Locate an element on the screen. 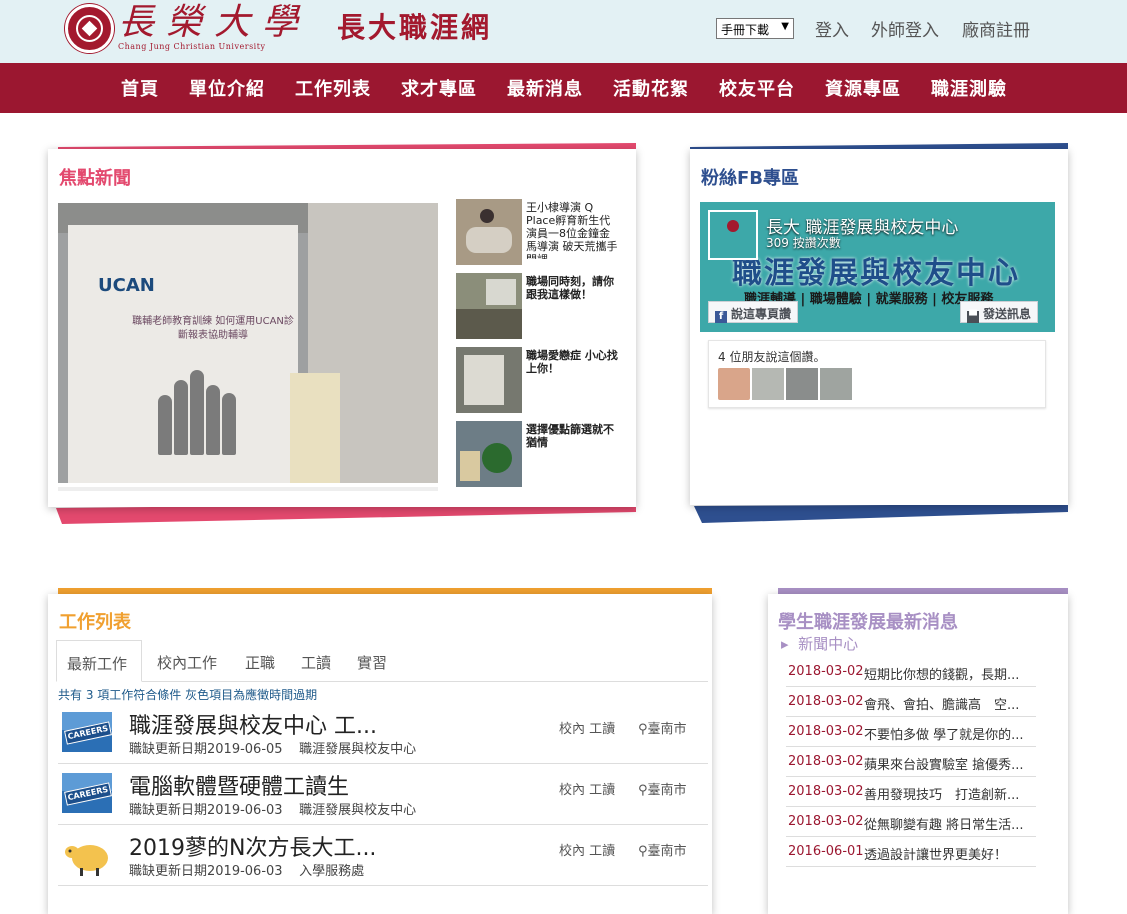 Image resolution: width=1127 pixels, height=914 pixels. dropdown-arrow-icon: ▼ is located at coordinates (785, 26).